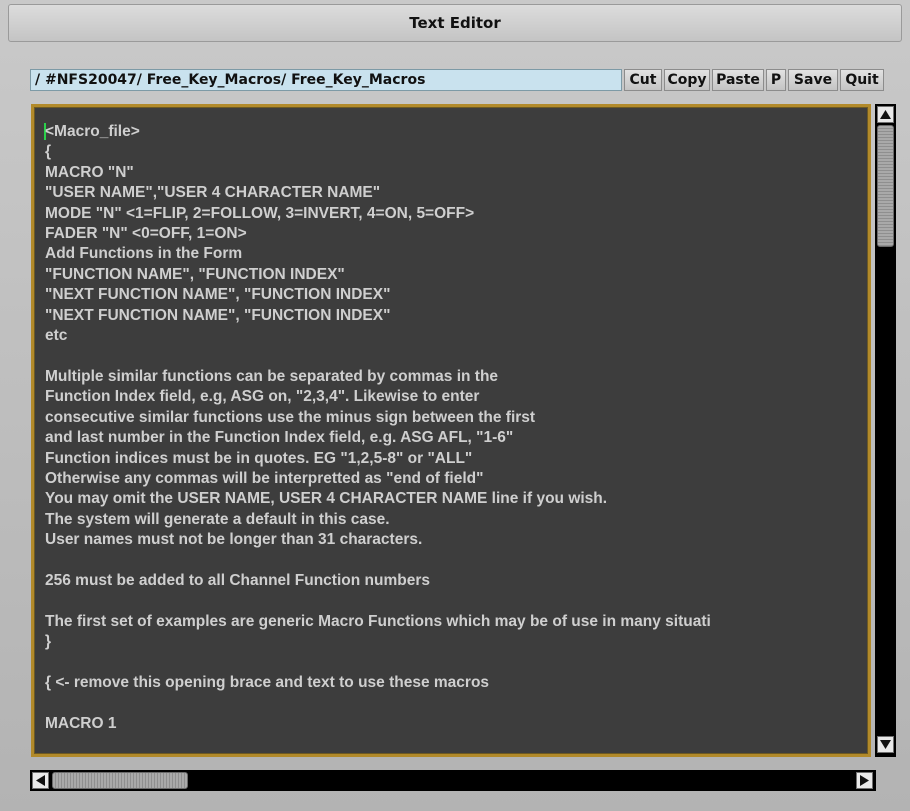 The height and width of the screenshot is (811, 910). I want to click on save-button: Save, so click(813, 80).